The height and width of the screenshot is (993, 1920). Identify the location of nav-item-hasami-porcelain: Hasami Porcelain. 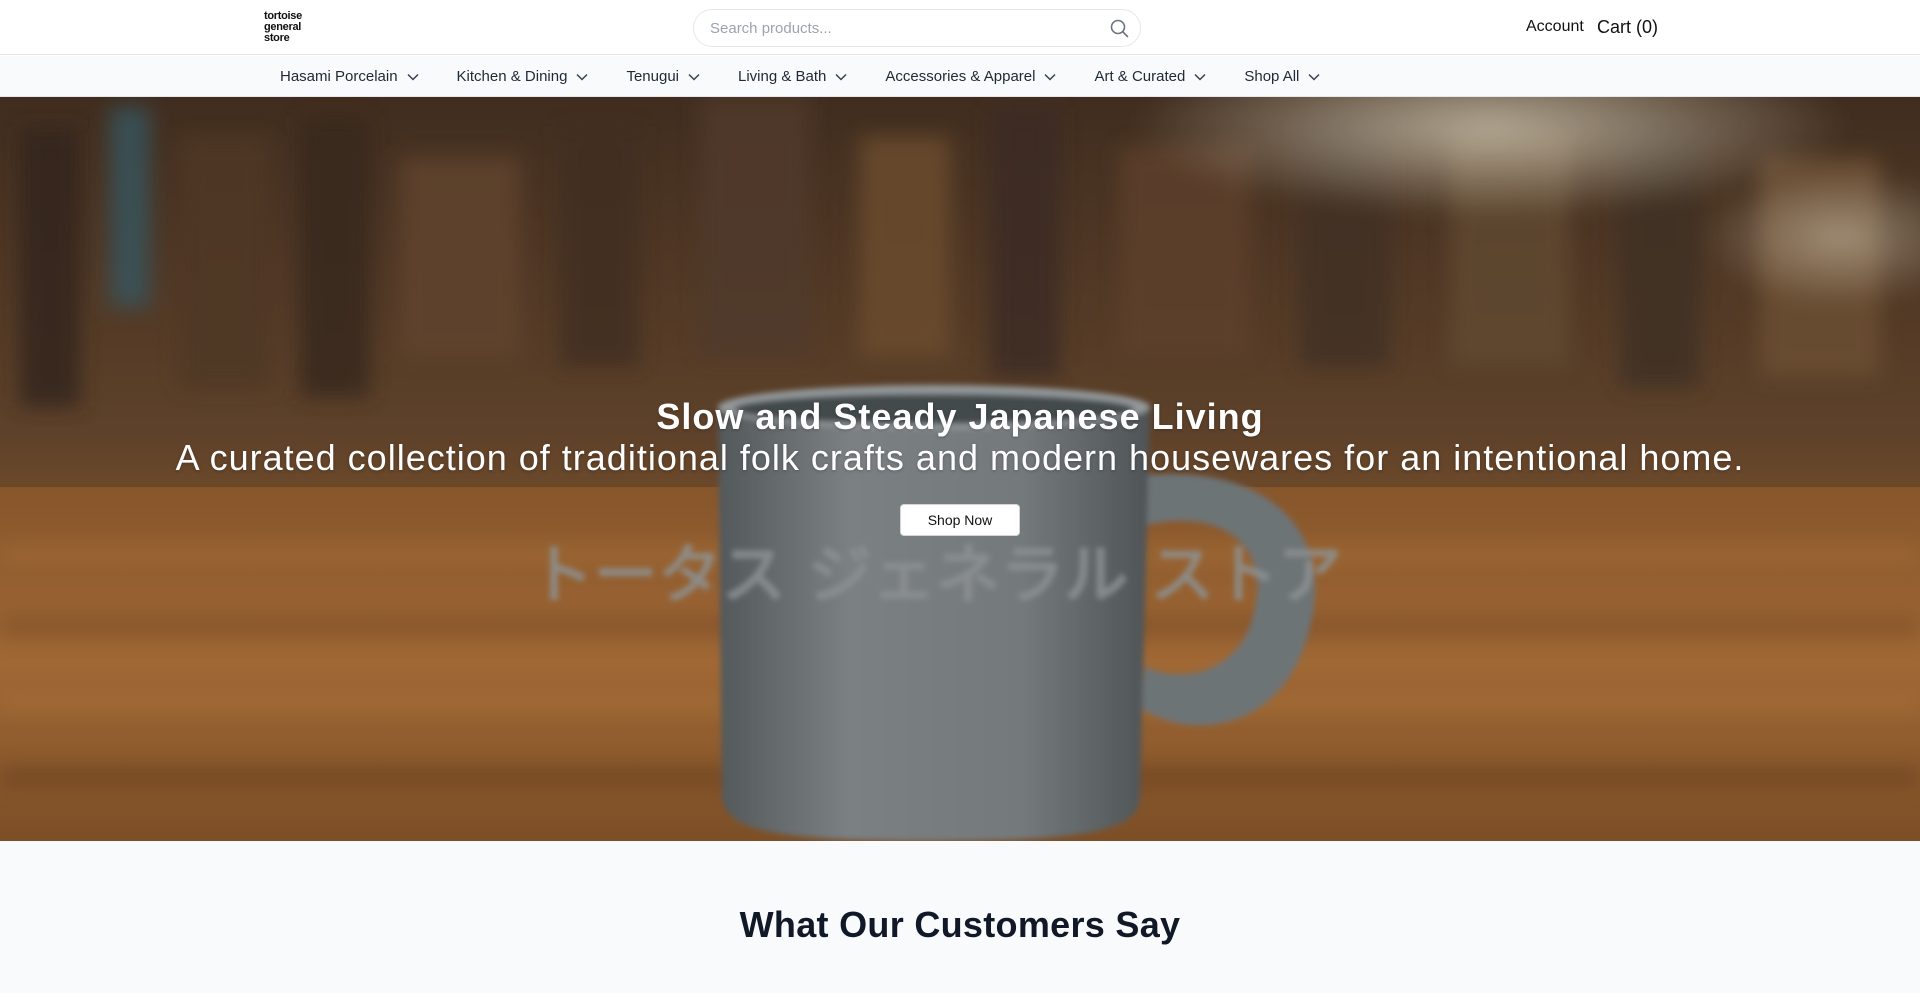
(349, 76).